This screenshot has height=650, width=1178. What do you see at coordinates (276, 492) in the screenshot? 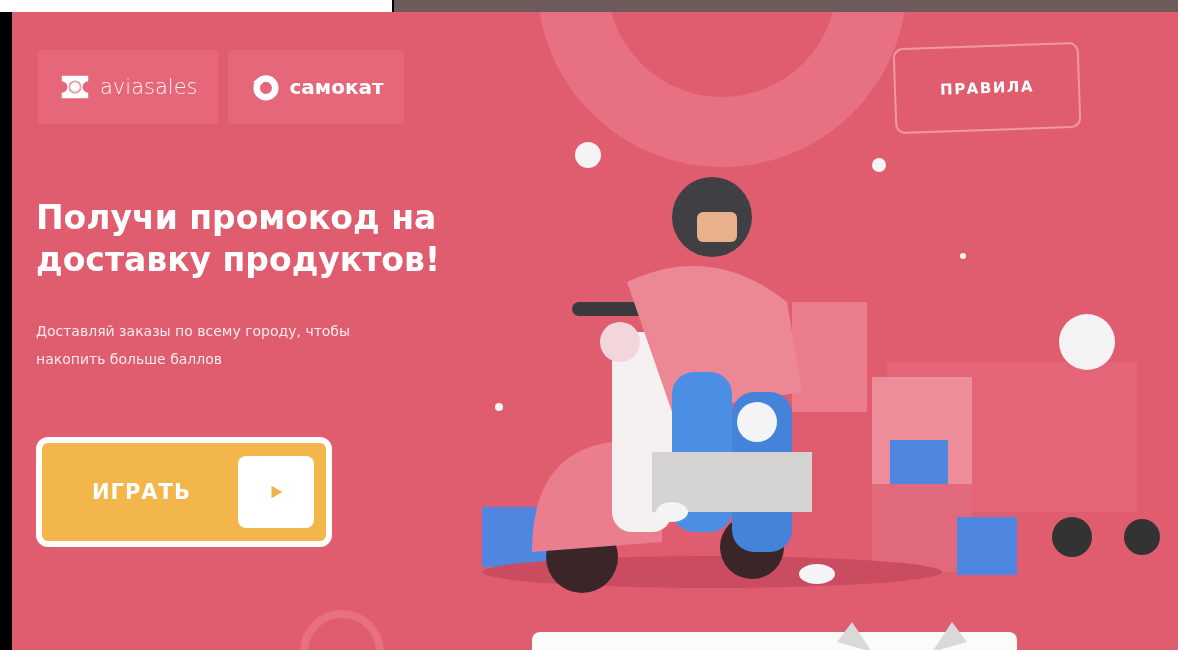
I see `play-icon` at bounding box center [276, 492].